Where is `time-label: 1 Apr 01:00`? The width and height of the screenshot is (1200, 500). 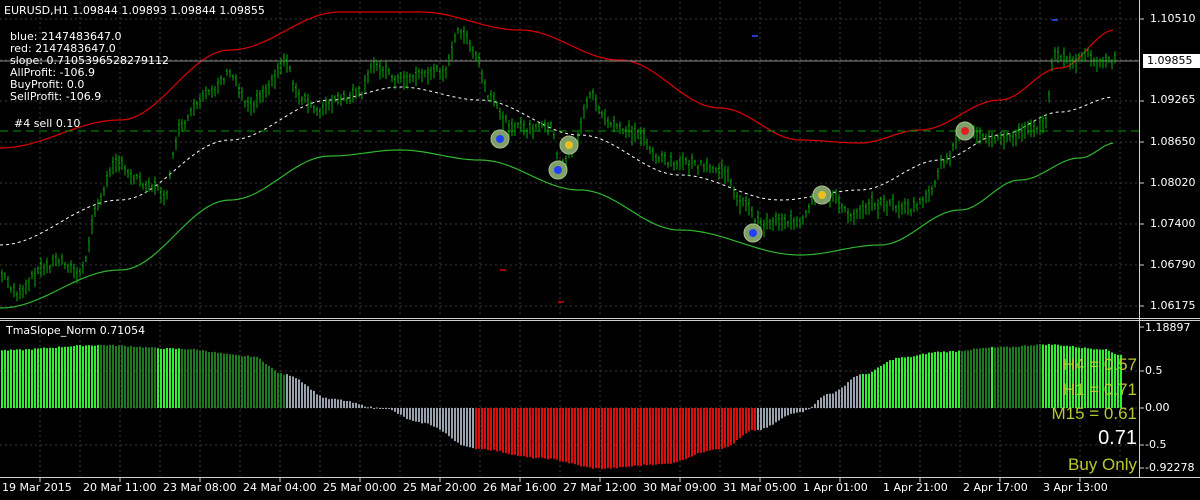 time-label: 1 Apr 01:00 is located at coordinates (835, 487).